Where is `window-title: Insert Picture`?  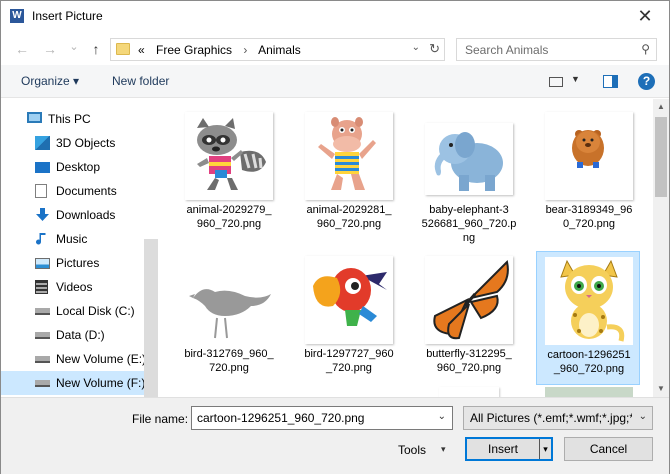
window-title: Insert Picture is located at coordinates (67, 16).